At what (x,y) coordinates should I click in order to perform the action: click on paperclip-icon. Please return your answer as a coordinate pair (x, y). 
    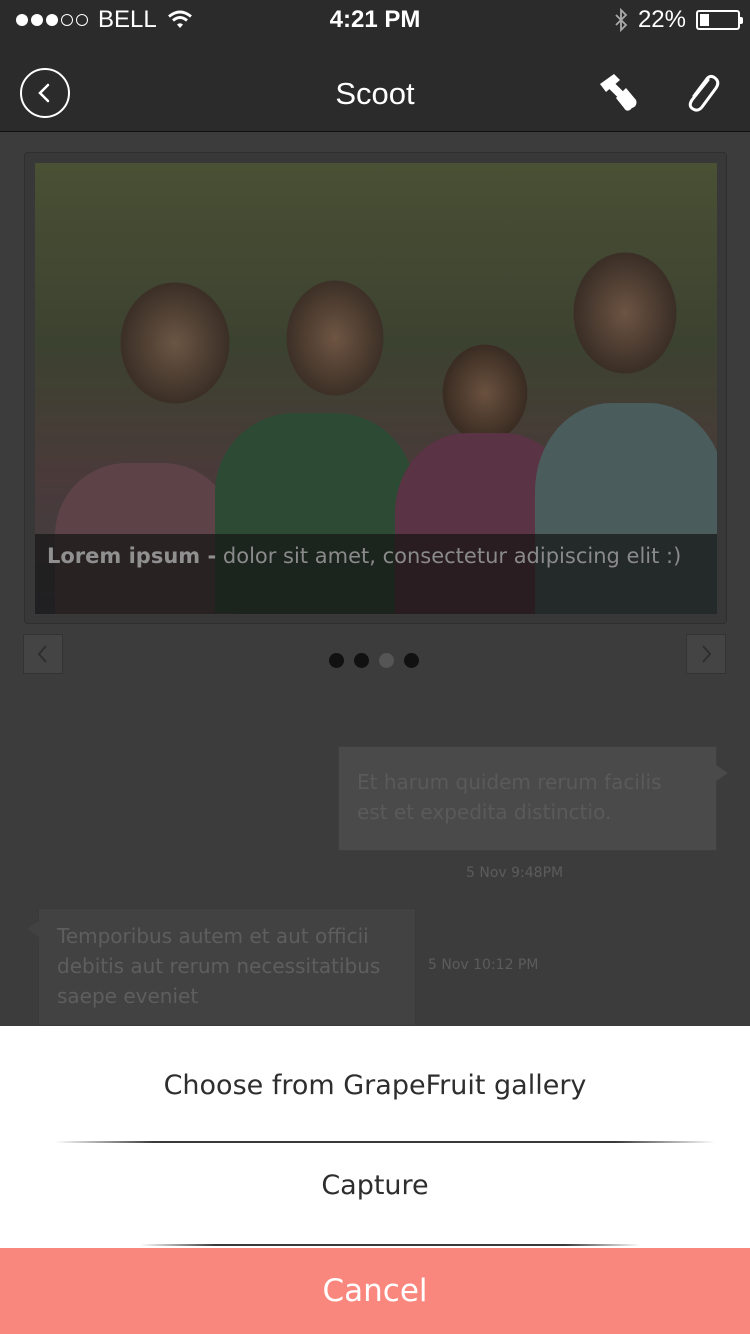
    Looking at the image, I should click on (704, 93).